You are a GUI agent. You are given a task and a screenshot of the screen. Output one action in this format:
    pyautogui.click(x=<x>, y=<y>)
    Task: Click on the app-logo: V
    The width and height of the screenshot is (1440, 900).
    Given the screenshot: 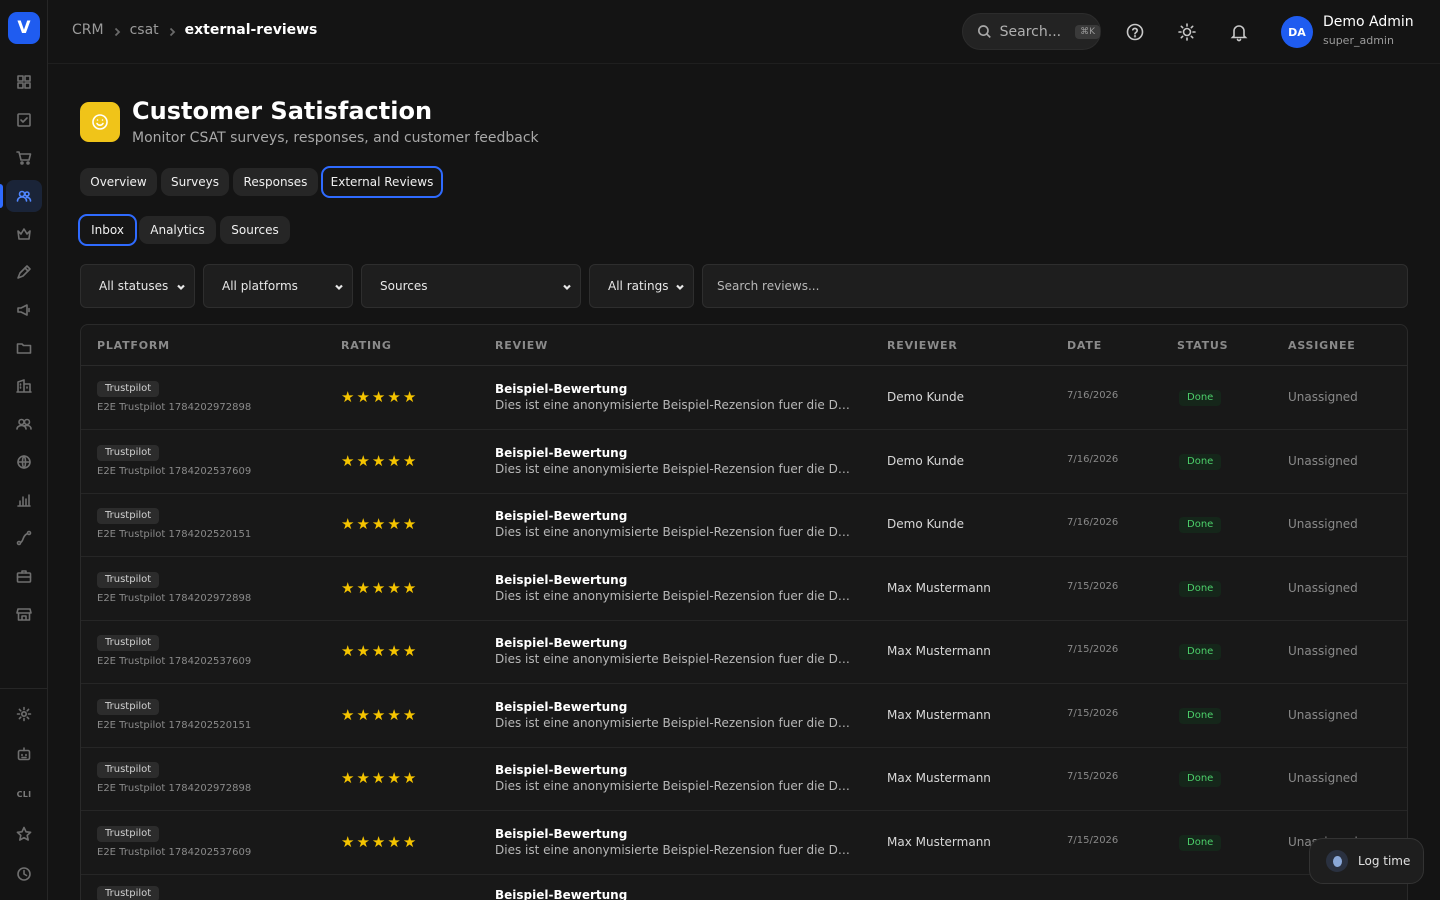 What is the action you would take?
    pyautogui.click(x=24, y=28)
    